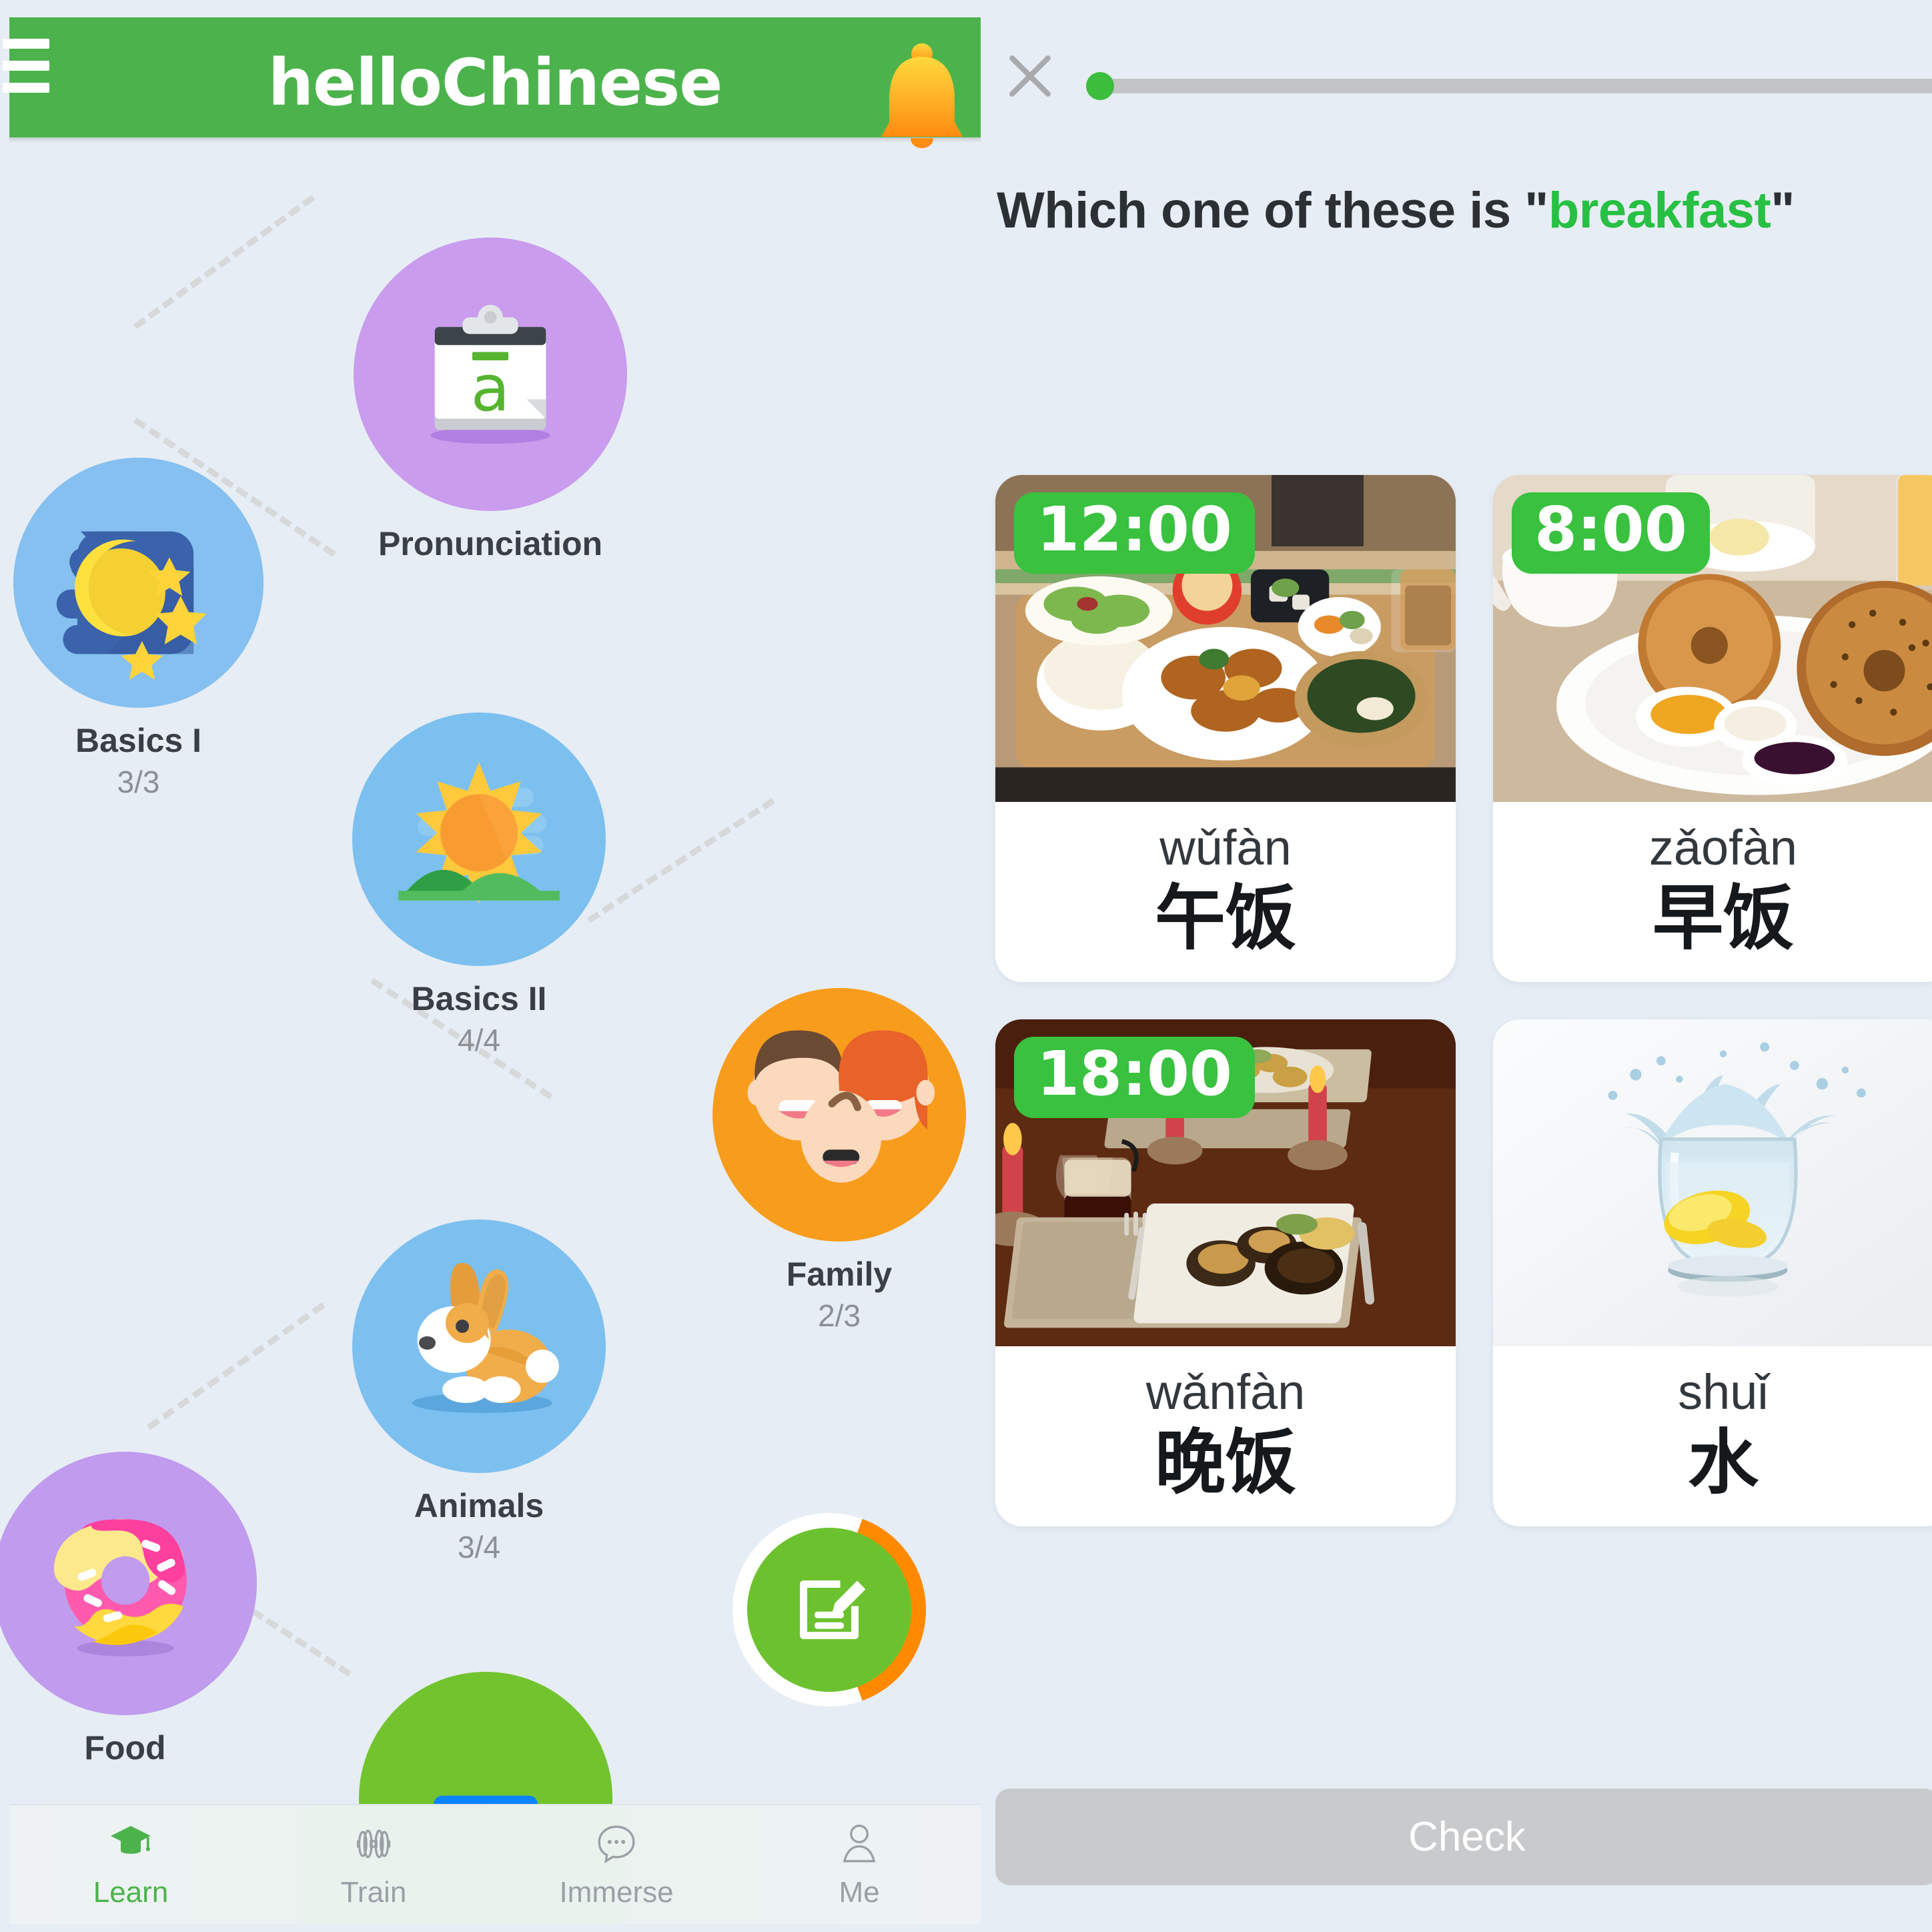 The height and width of the screenshot is (1932, 1932). I want to click on nav-label: Learn, so click(131, 1893).